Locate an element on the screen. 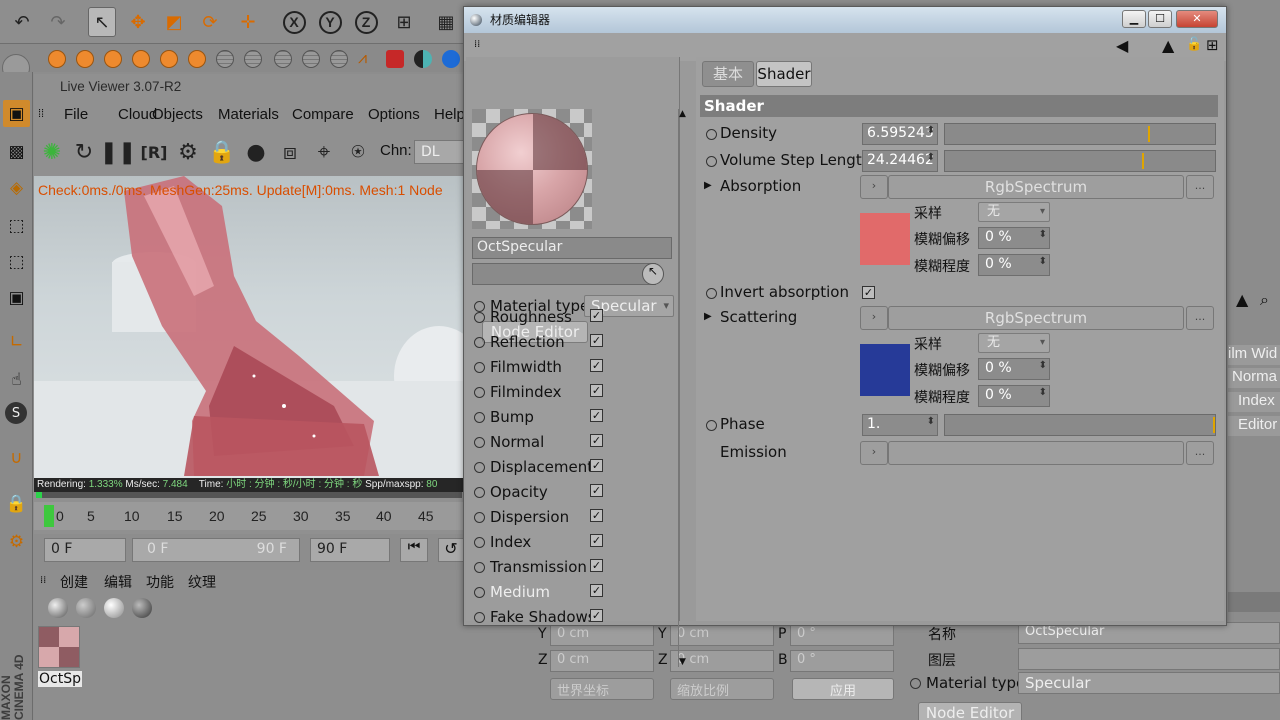  phase-slider is located at coordinates (1080, 425).